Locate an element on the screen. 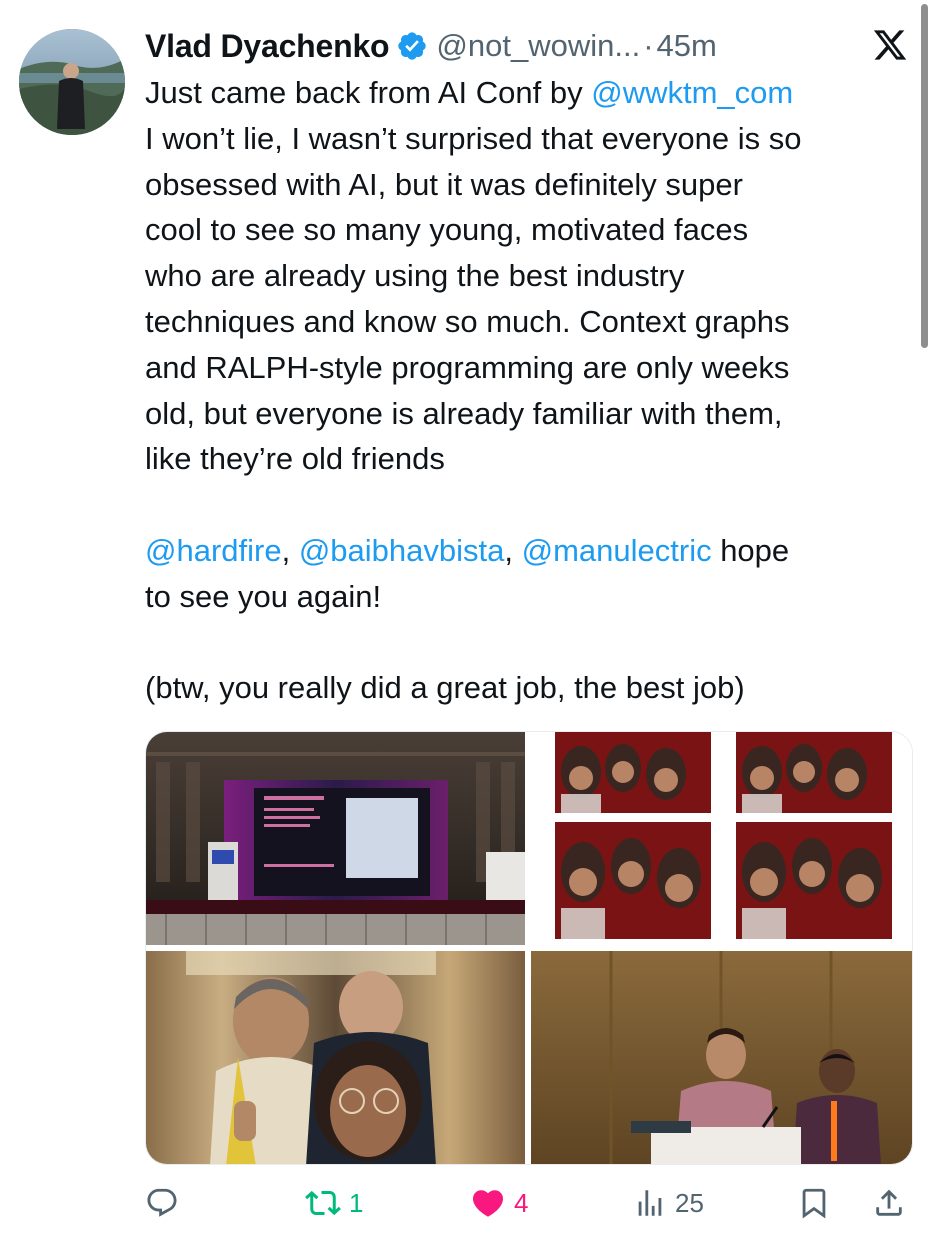 This screenshot has height=1248, width=932. share-button is located at coordinates (889, 1203).